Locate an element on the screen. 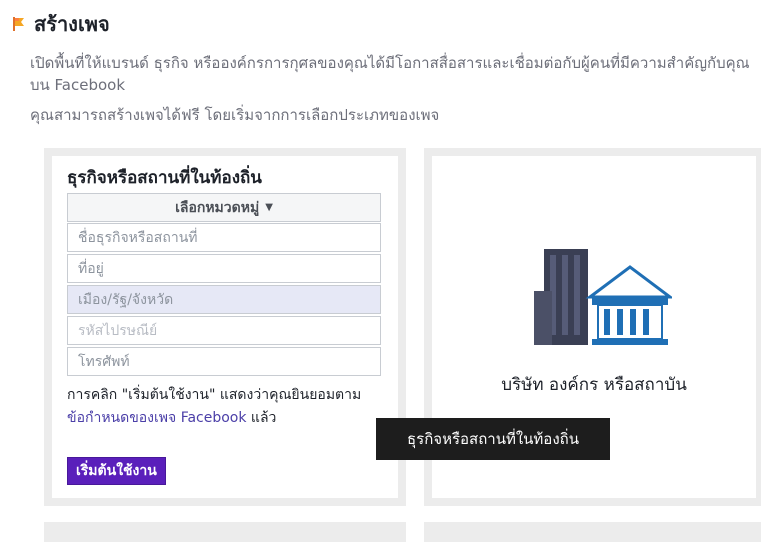  phone-field: โทรศัพท์ is located at coordinates (224, 361).